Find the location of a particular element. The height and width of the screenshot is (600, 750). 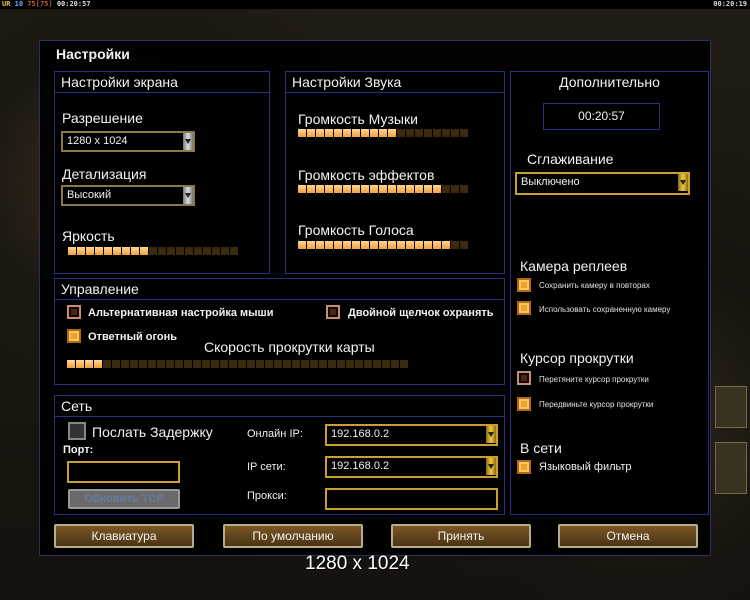

language-filter-checkbox is located at coordinates (524, 467).